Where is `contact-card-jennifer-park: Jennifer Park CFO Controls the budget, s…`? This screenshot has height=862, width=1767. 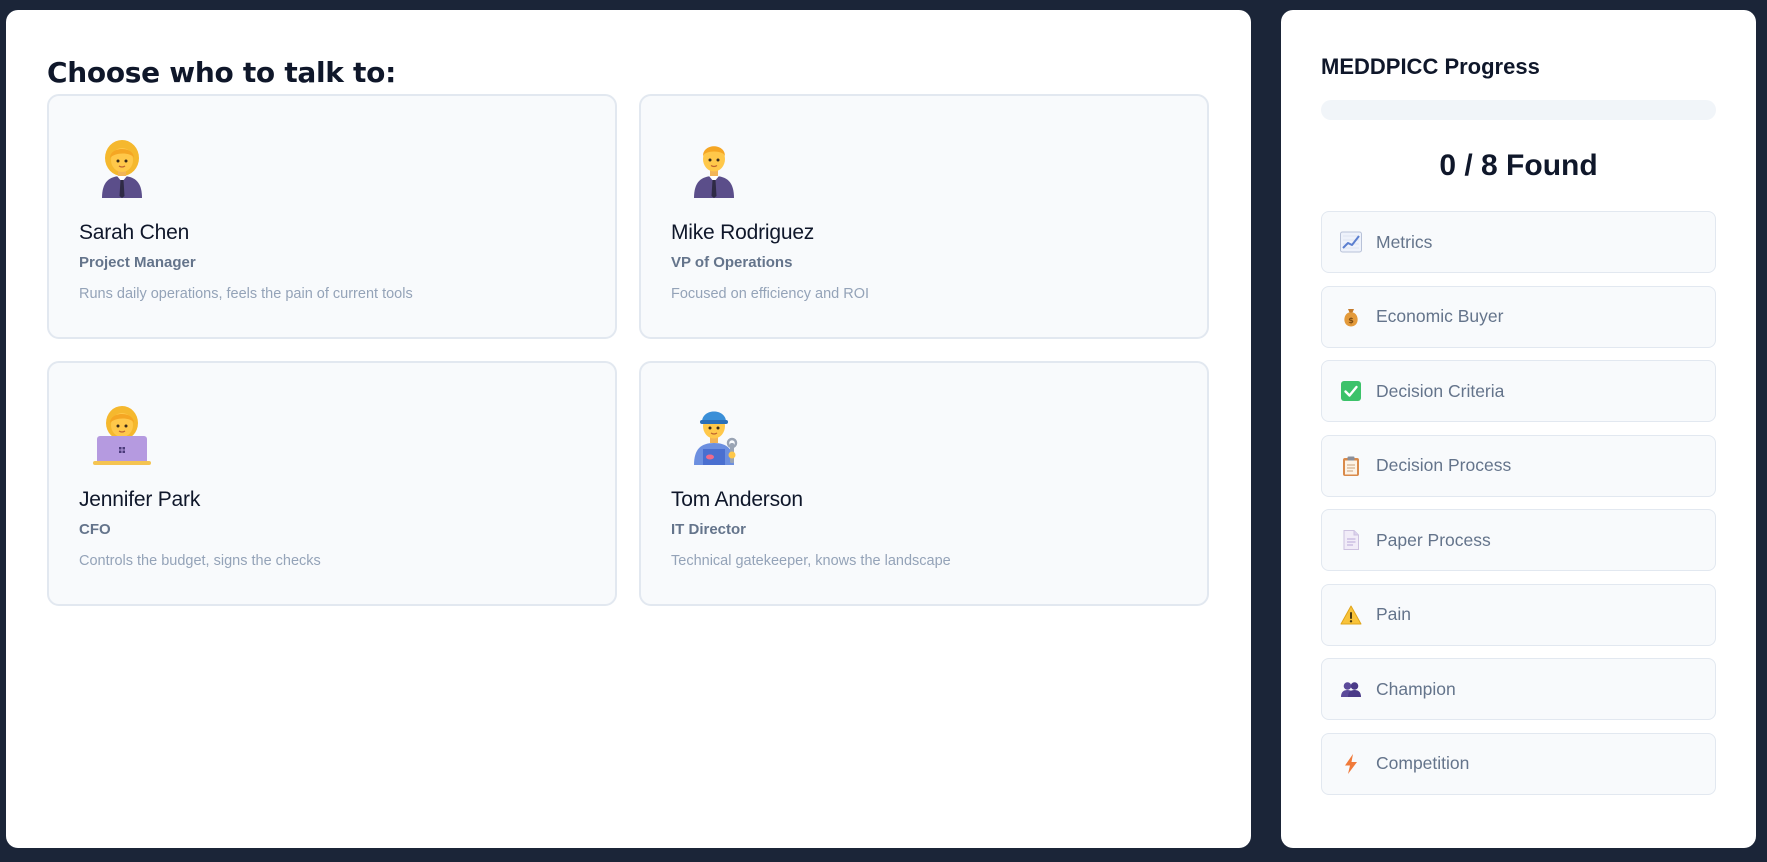 contact-card-jennifer-park: Jennifer Park CFO Controls the budget, s… is located at coordinates (332, 483).